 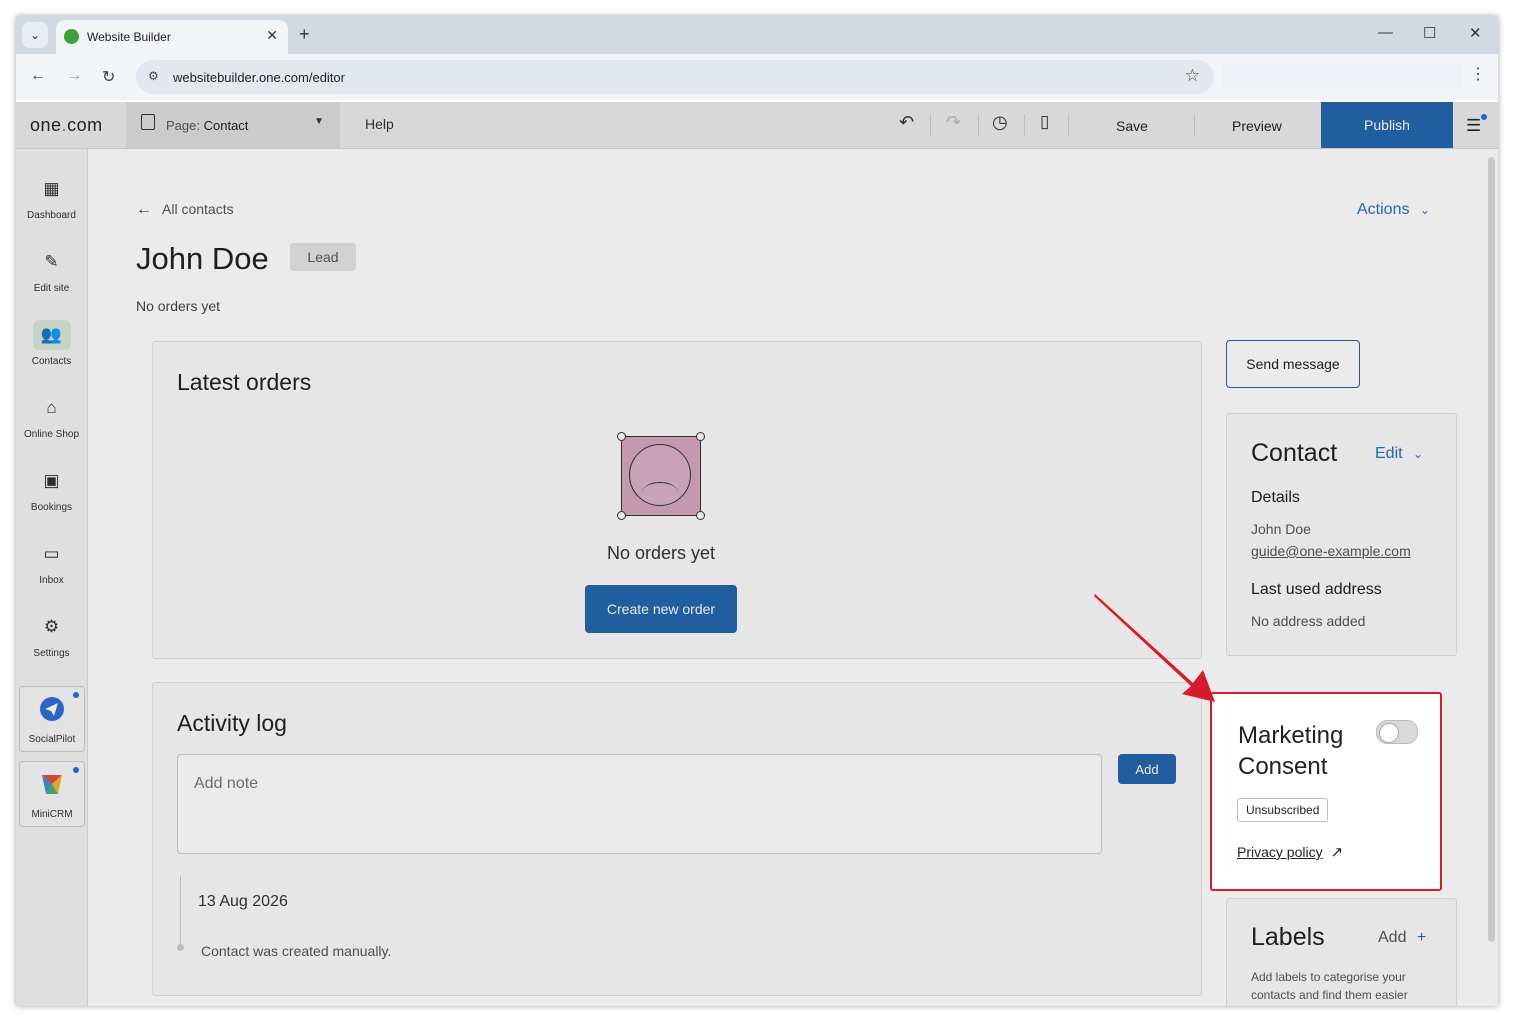 What do you see at coordinates (243, 901) in the screenshot?
I see `log-entry-date: 13 Aug 2026` at bounding box center [243, 901].